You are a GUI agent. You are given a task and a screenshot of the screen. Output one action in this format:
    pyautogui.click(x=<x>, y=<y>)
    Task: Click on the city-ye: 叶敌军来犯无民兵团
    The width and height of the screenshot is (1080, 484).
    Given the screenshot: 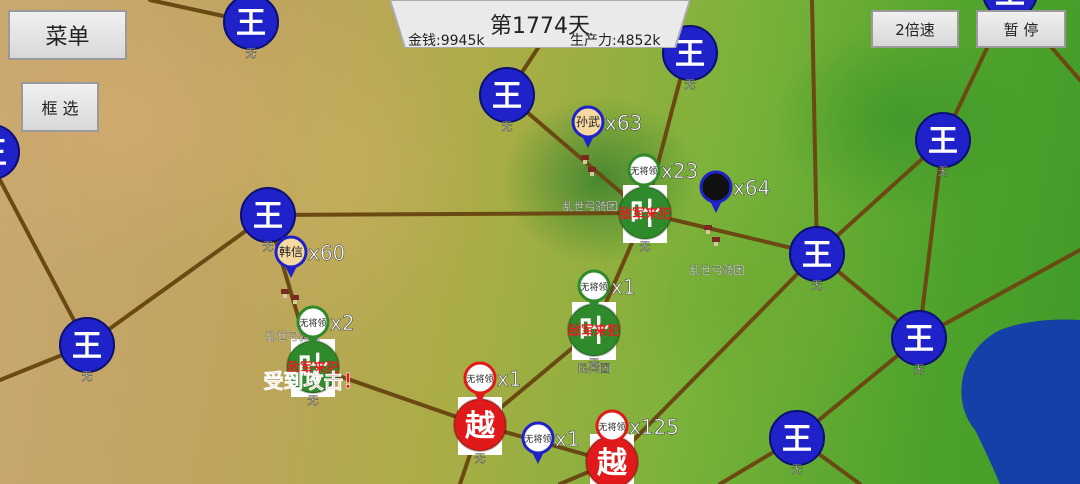 What is the action you would take?
    pyautogui.click(x=594, y=338)
    